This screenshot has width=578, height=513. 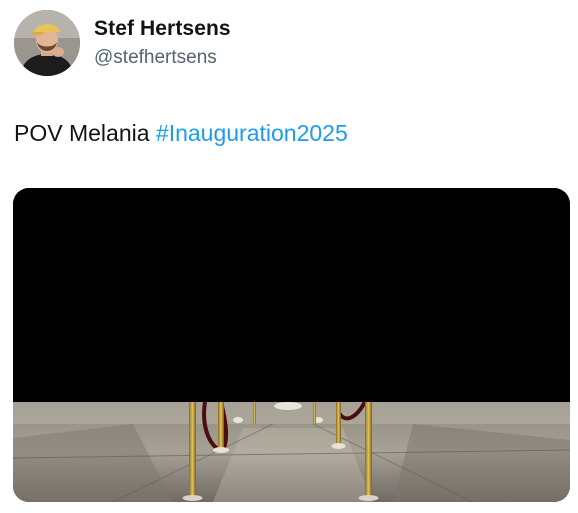 I want to click on author-handle: @stefhertsens, so click(x=155, y=58).